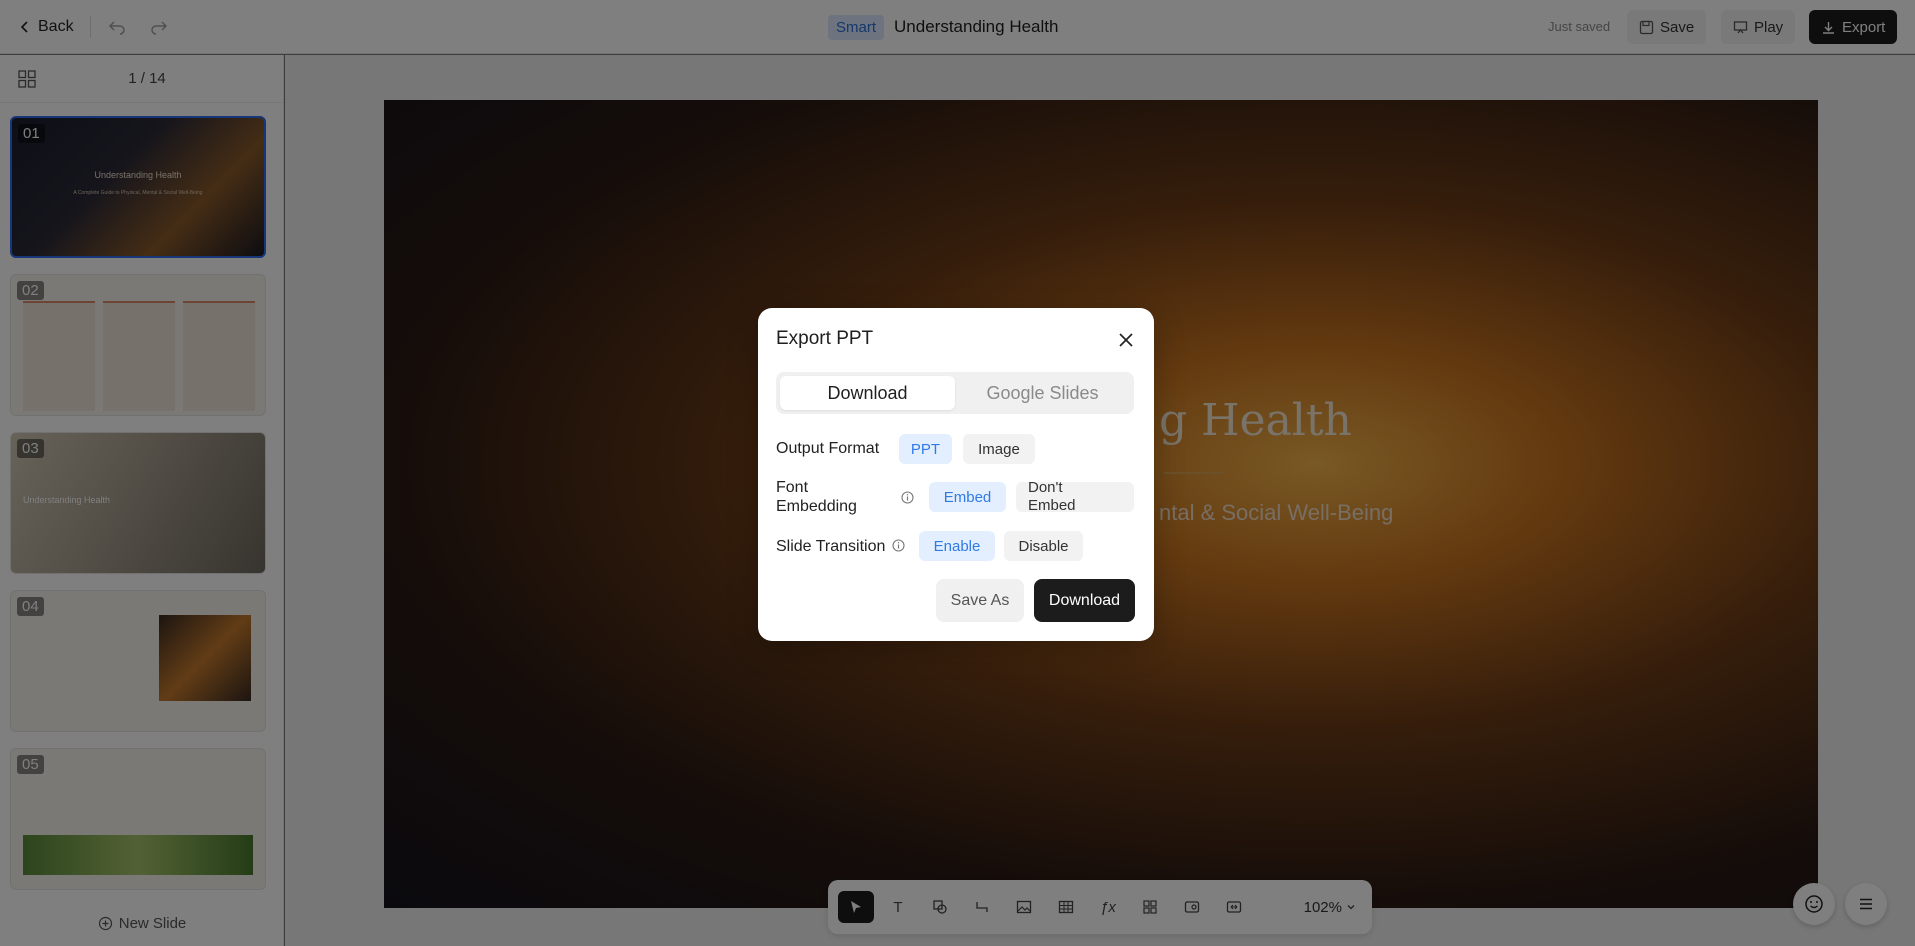 The image size is (1915, 946). What do you see at coordinates (1043, 546) in the screenshot?
I see `slide-transition-disable: Disable` at bounding box center [1043, 546].